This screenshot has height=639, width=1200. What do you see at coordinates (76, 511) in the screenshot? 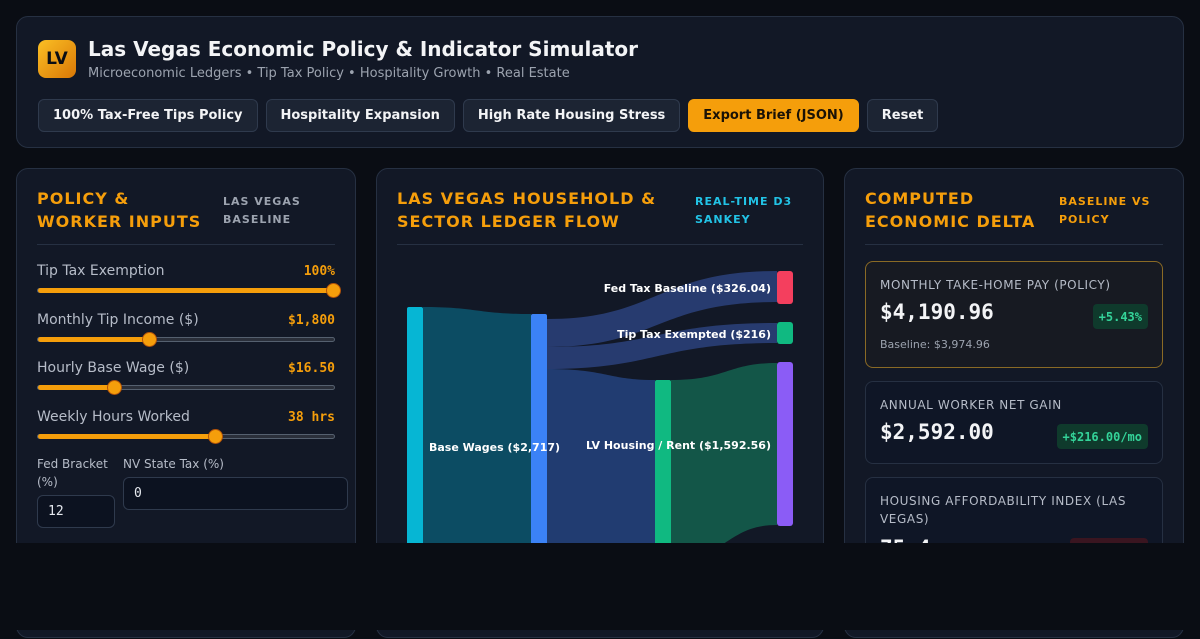
I see `fed-bracket-input: 12` at bounding box center [76, 511].